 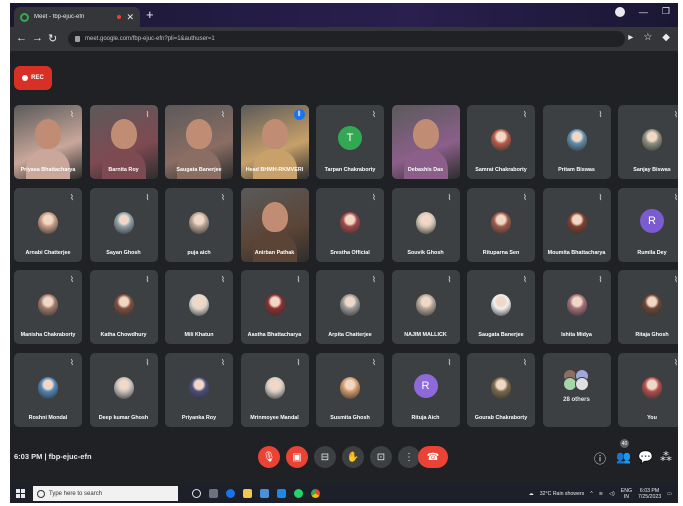 What do you see at coordinates (48, 307) in the screenshot?
I see `participant-tile: ⌇ Manisha Chakraborty` at bounding box center [48, 307].